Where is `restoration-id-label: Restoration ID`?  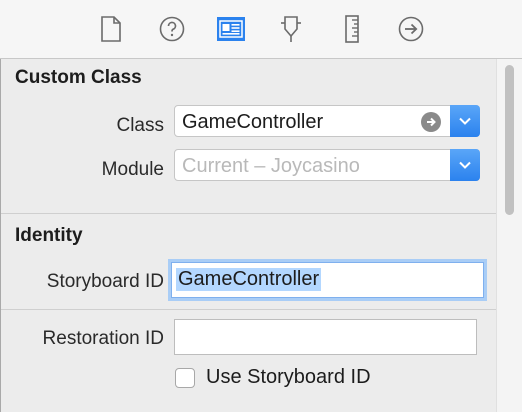 restoration-id-label: Restoration ID is located at coordinates (103, 338).